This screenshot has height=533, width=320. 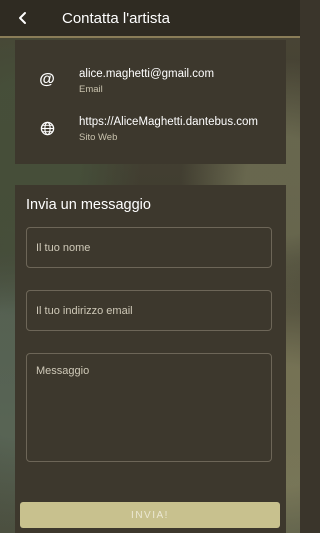 I want to click on page-title: Contatta l'artista, so click(x=116, y=18).